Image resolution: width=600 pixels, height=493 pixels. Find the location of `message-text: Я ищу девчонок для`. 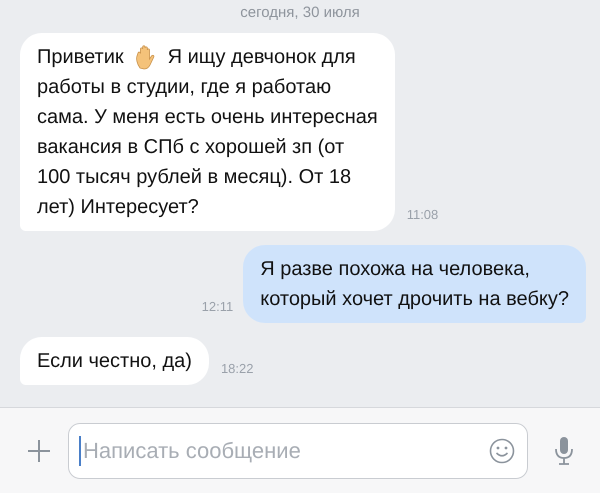

message-text: Я ищу девчонок для is located at coordinates (262, 57).